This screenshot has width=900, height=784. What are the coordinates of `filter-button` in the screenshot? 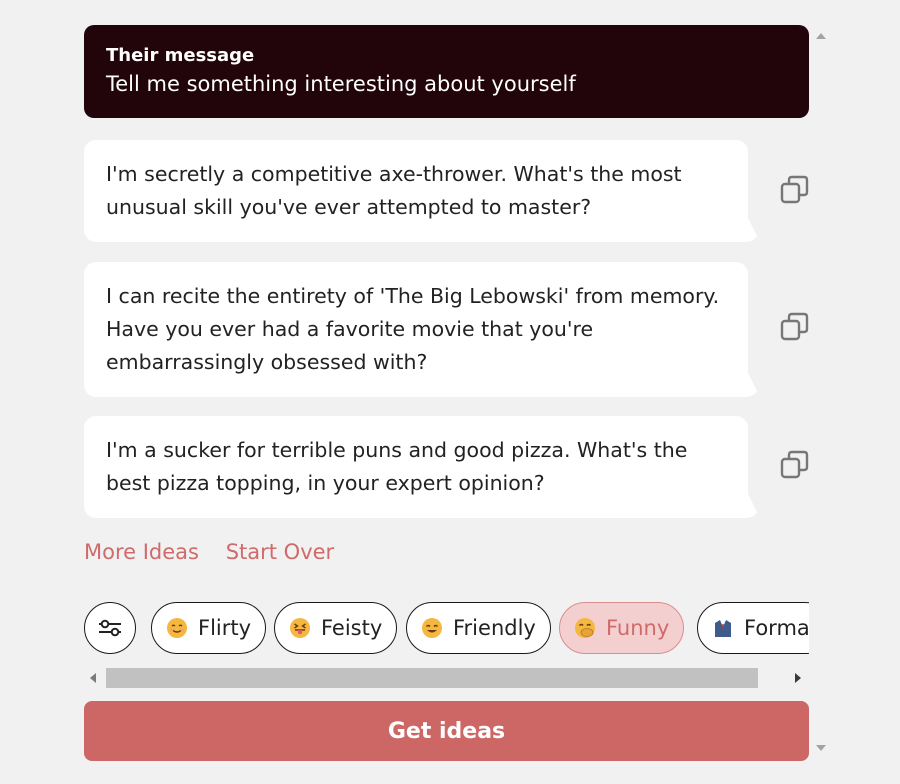 It's located at (110, 628).